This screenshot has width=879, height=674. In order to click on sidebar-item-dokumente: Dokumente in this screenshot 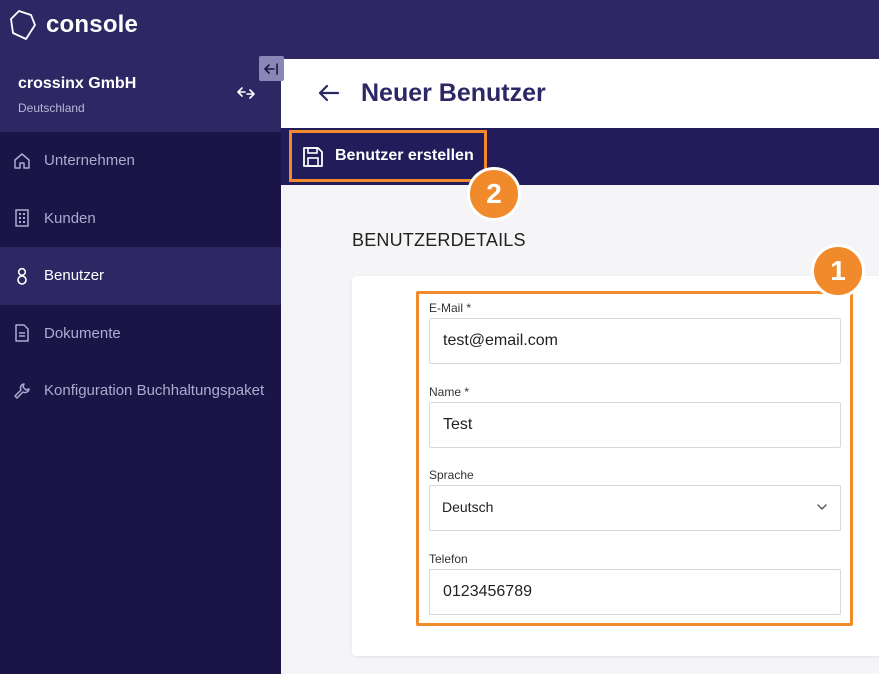, I will do `click(140, 334)`.